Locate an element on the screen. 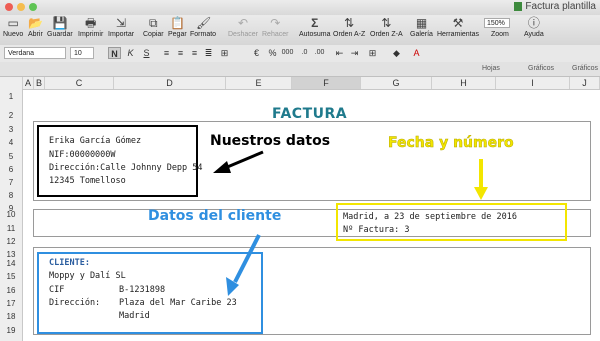 This screenshot has height=341, width=600. row-header-8: 8 is located at coordinates (11, 195).